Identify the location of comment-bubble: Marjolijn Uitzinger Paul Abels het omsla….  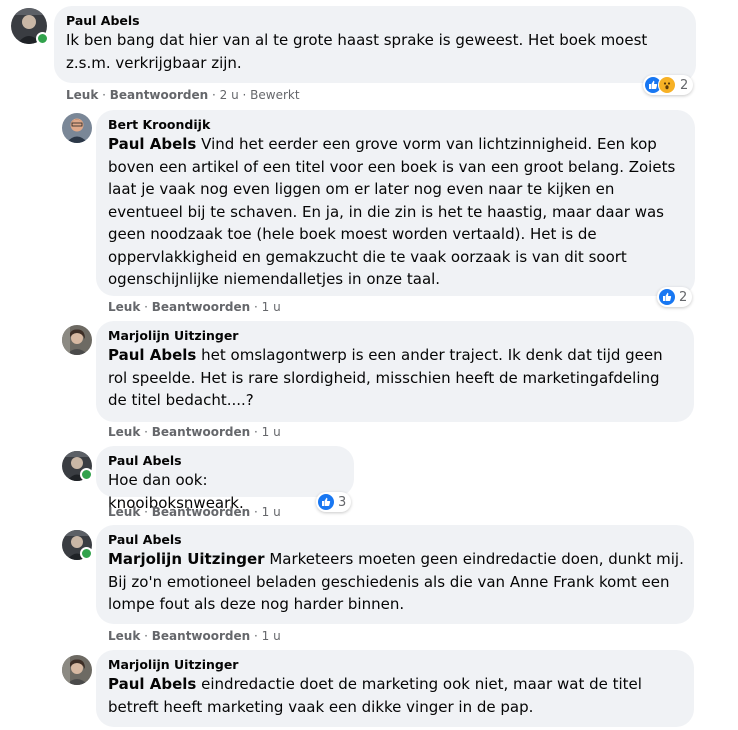
(395, 371).